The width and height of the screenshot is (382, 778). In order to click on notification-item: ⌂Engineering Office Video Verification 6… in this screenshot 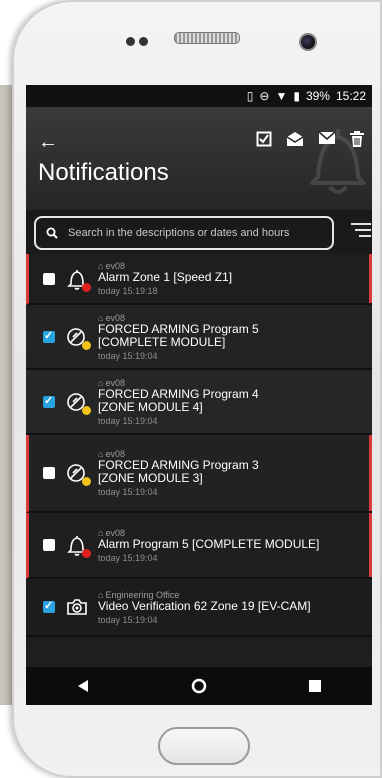, I will do `click(199, 608)`.